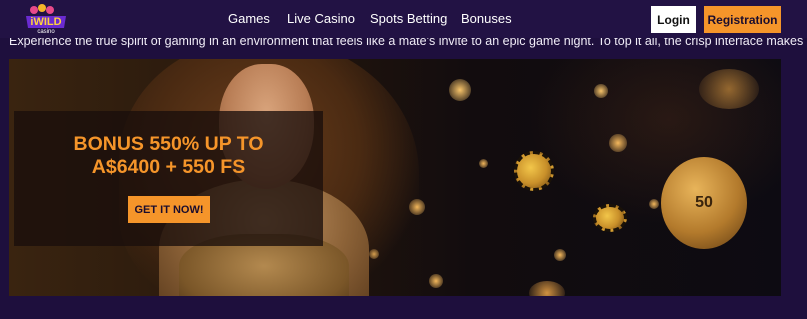  Describe the element at coordinates (486, 18) in the screenshot. I see `nav-bonuses: Bonuses` at that location.